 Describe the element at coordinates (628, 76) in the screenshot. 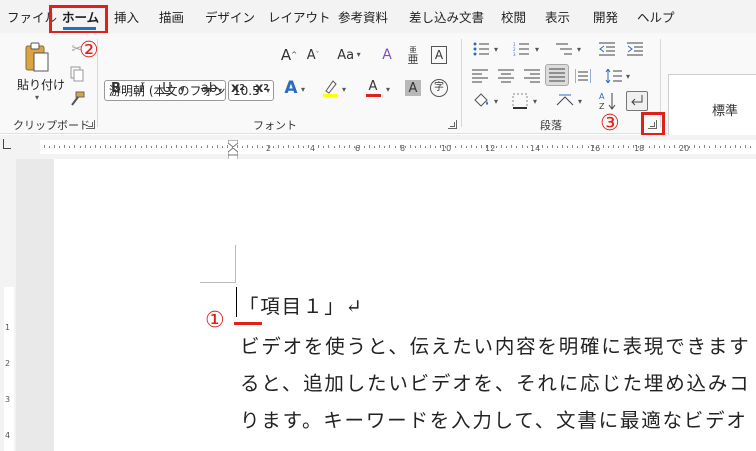

I see `line-spacing-dropdown-icon: ▾` at that location.